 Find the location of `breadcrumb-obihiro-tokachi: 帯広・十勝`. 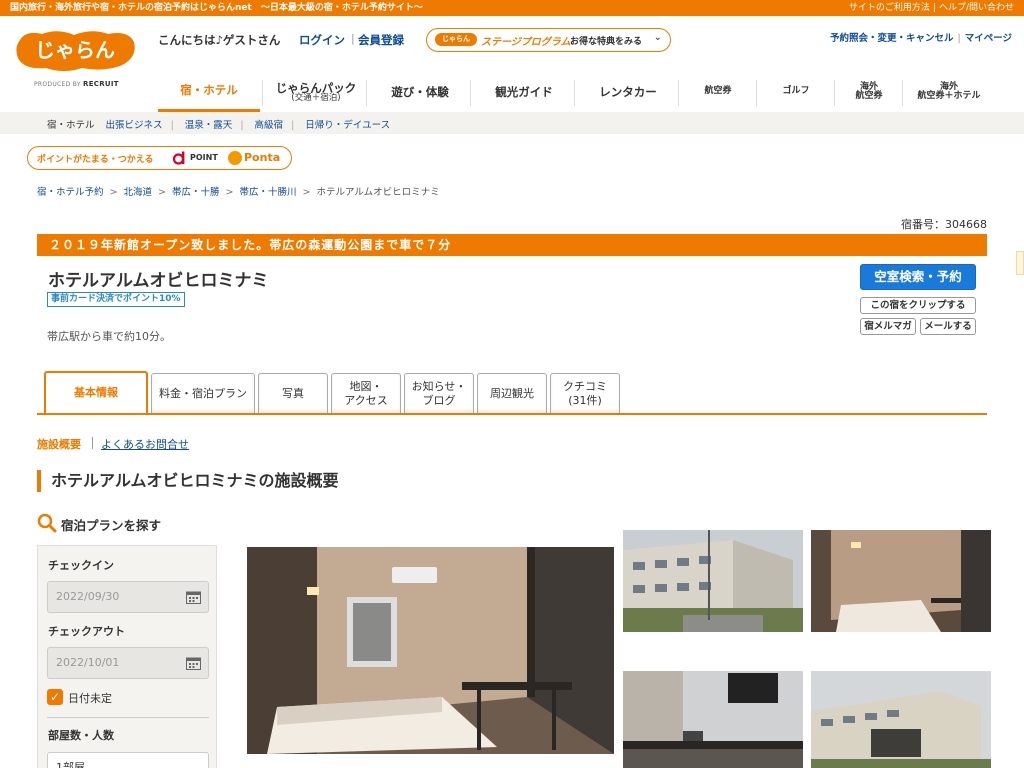

breadcrumb-obihiro-tokachi: 帯広・十勝 is located at coordinates (196, 192).